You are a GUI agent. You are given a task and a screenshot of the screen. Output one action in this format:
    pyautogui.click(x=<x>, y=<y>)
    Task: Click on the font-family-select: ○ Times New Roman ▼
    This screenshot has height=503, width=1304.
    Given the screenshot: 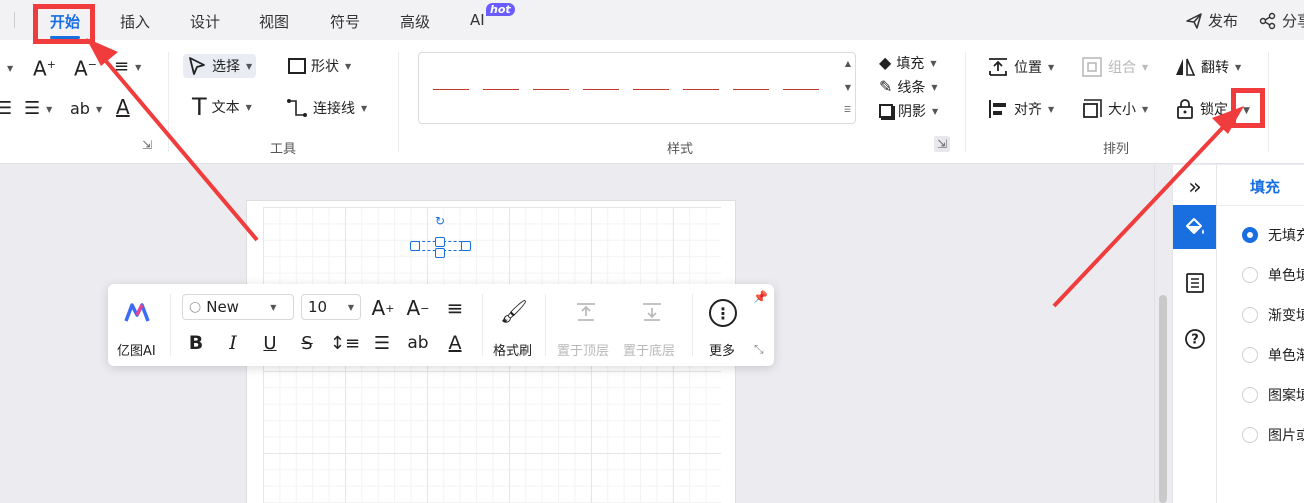 What is the action you would take?
    pyautogui.click(x=238, y=307)
    